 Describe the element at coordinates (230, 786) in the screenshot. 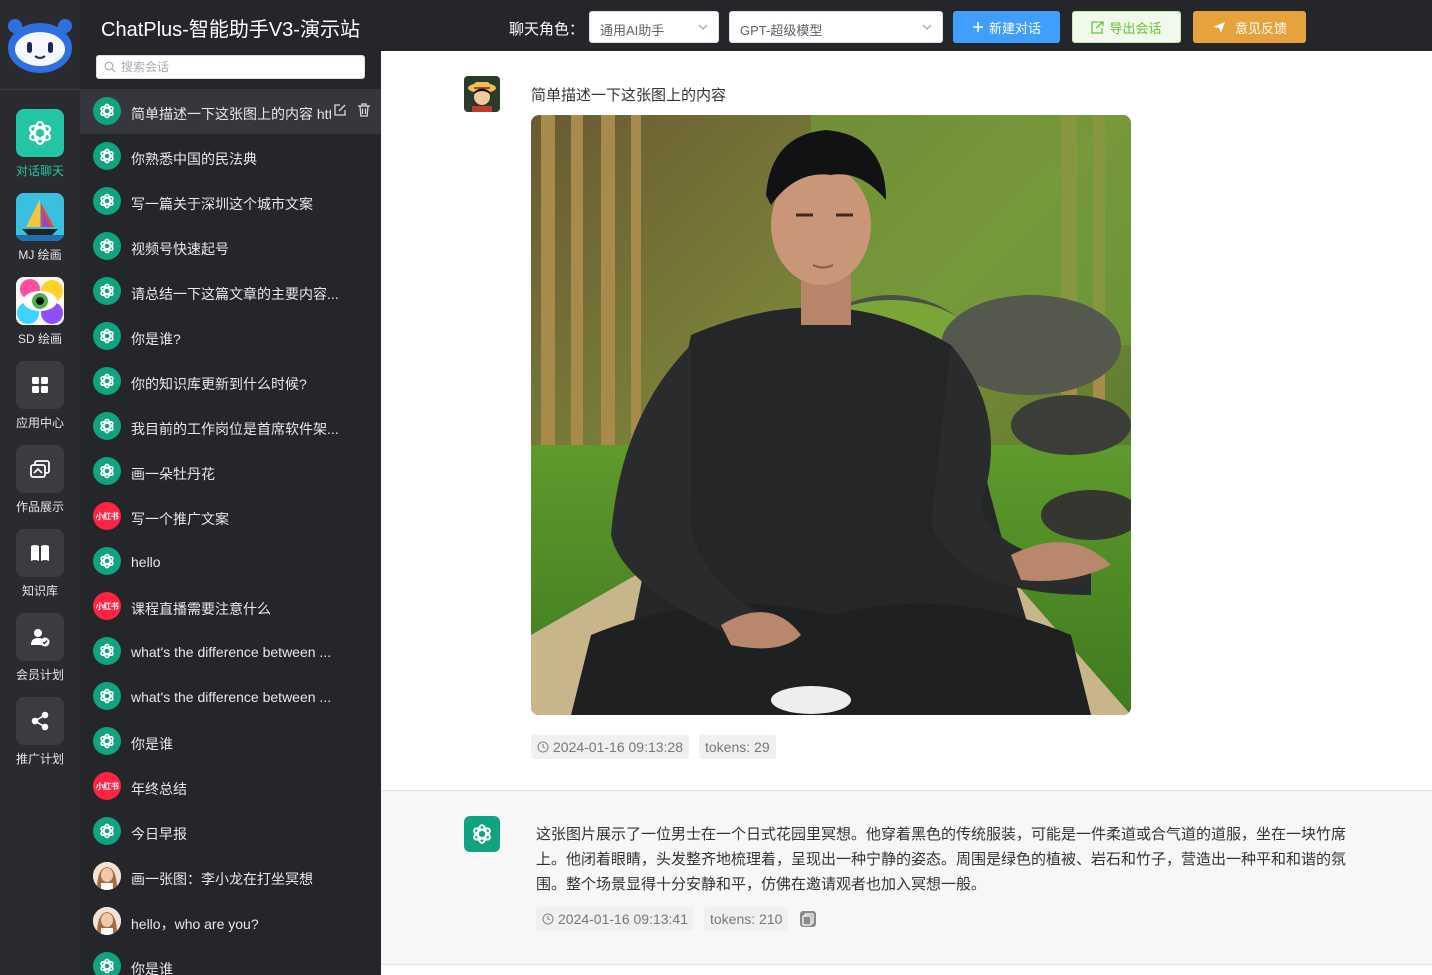

I see `conversation-item: 小红书 年终总结` at that location.